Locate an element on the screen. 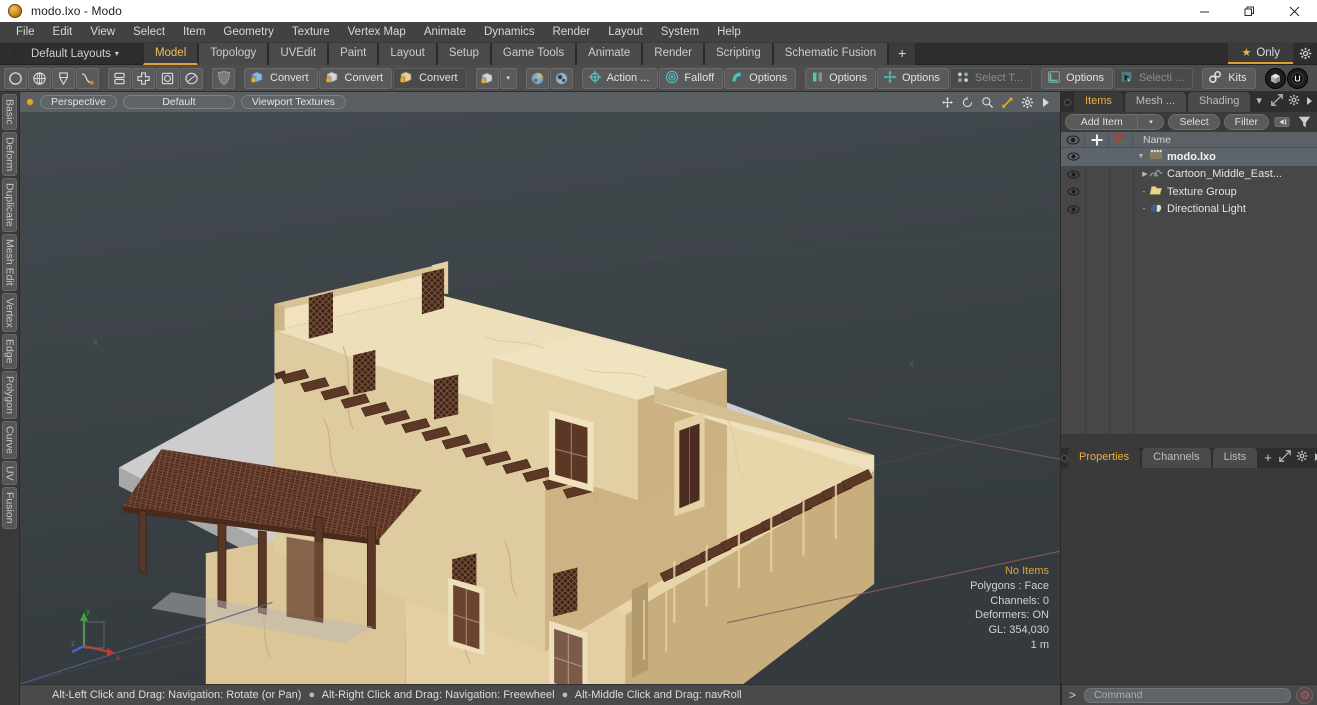  mesh-sphere-icon is located at coordinates (561, 78).